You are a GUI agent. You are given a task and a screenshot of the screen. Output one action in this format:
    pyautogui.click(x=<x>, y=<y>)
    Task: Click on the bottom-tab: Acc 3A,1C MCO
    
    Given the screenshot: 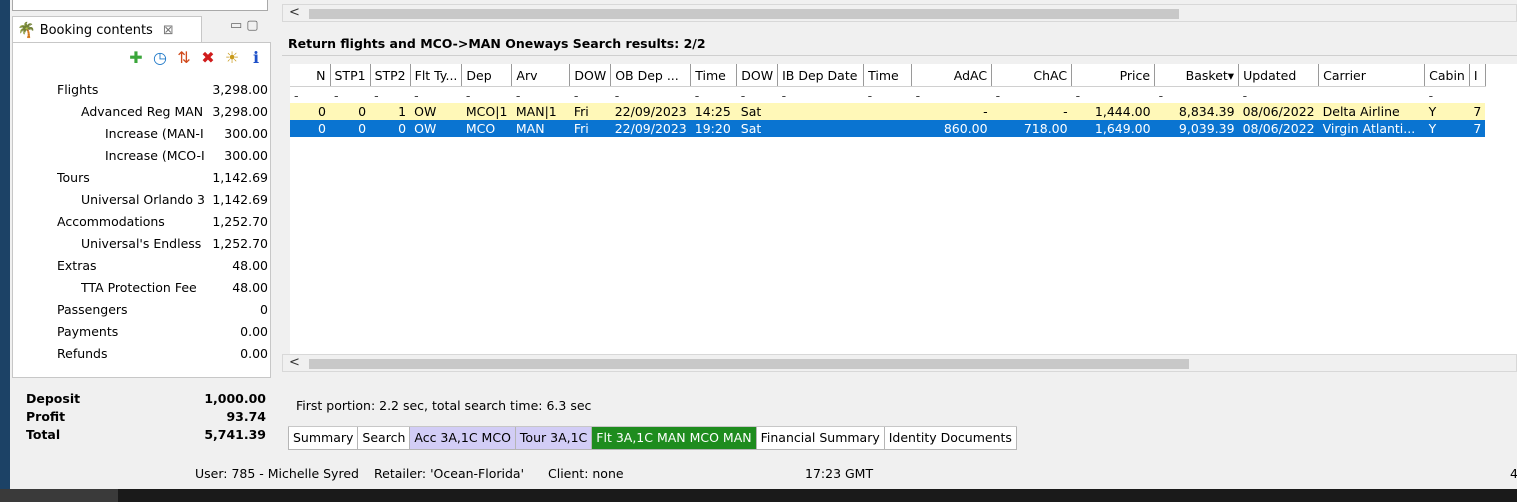 What is the action you would take?
    pyautogui.click(x=463, y=438)
    